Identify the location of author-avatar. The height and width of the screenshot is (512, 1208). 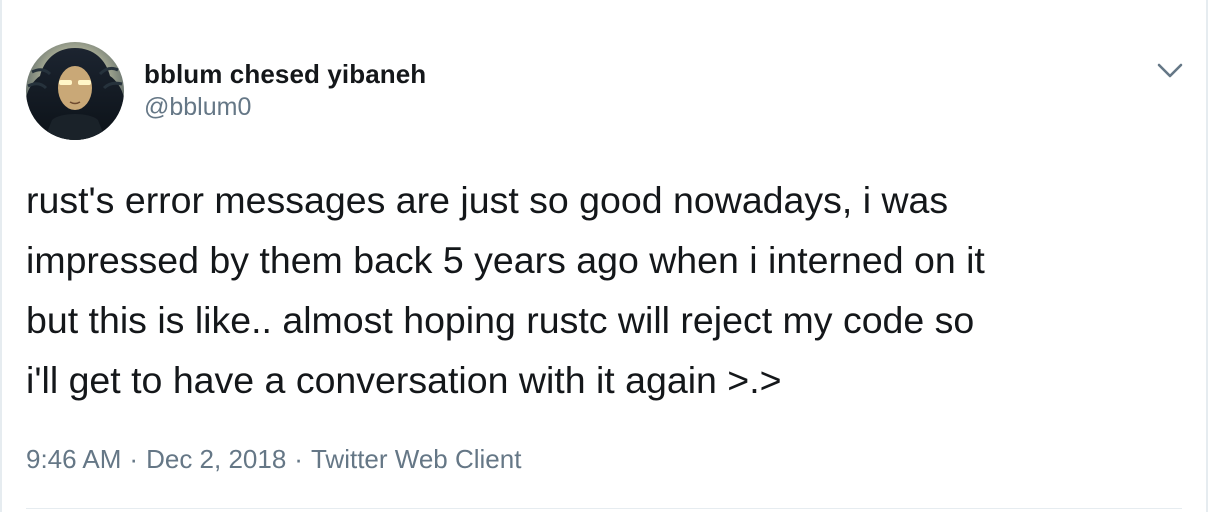
(75, 91).